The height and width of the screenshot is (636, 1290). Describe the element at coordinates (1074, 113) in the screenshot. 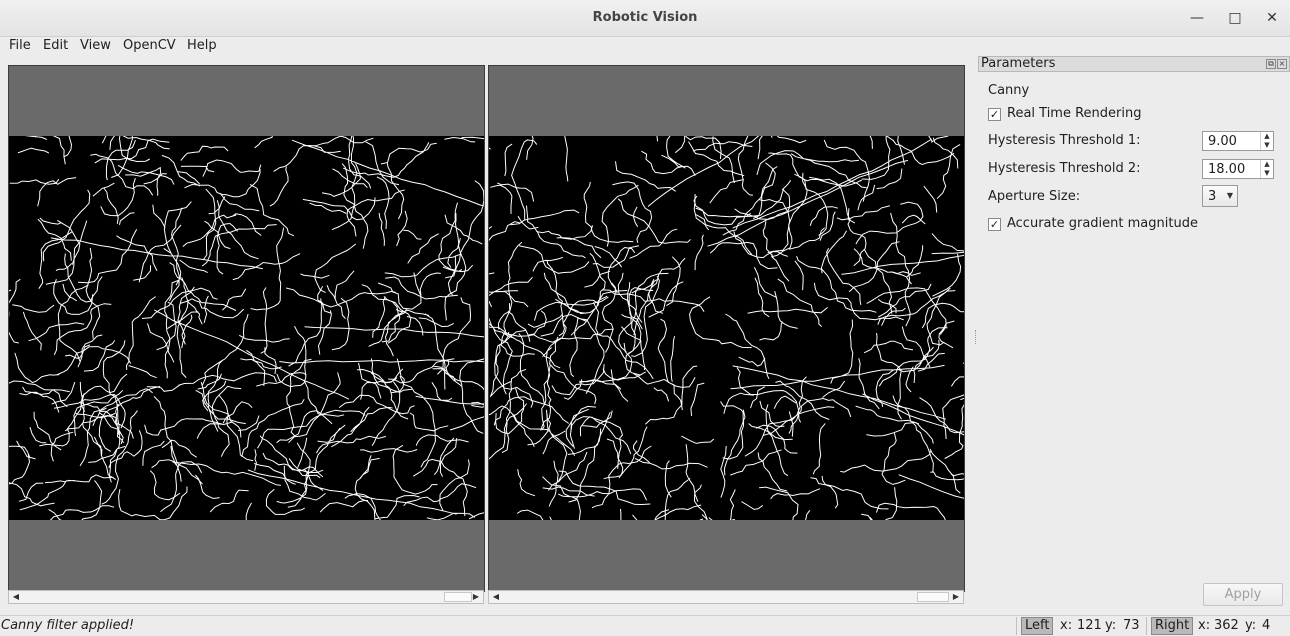

I see `real-time-rendering-label: Real Time Rendering` at that location.